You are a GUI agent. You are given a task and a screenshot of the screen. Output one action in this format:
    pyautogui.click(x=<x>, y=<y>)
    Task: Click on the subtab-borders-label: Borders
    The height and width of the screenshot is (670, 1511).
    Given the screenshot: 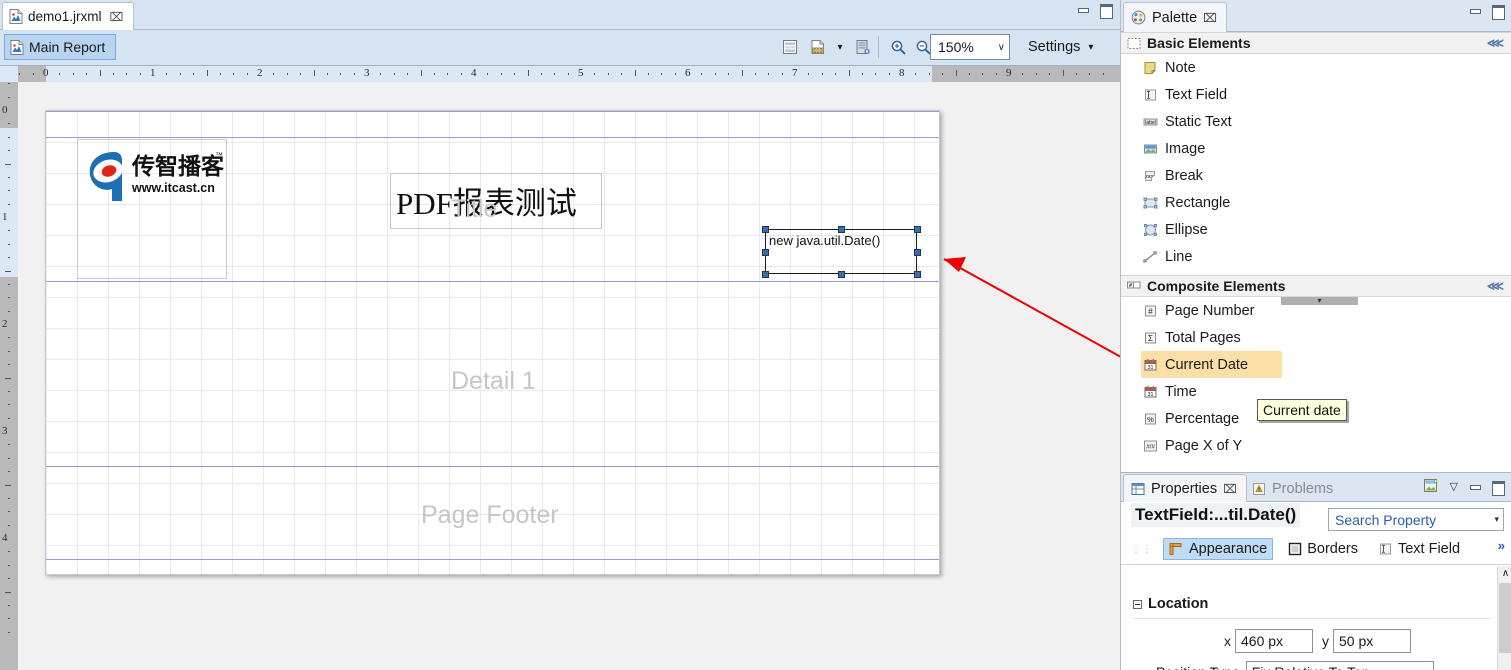 What is the action you would take?
    pyautogui.click(x=1332, y=549)
    